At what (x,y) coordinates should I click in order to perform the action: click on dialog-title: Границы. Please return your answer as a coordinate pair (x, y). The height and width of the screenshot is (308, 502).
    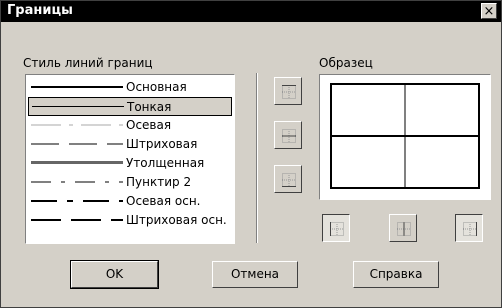
    Looking at the image, I should click on (40, 10).